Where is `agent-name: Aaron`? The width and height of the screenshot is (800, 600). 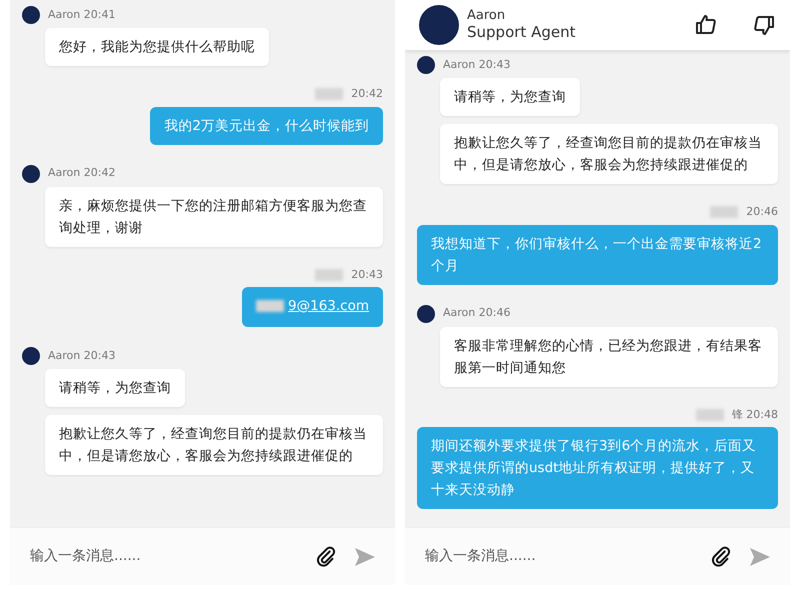 agent-name: Aaron is located at coordinates (486, 16).